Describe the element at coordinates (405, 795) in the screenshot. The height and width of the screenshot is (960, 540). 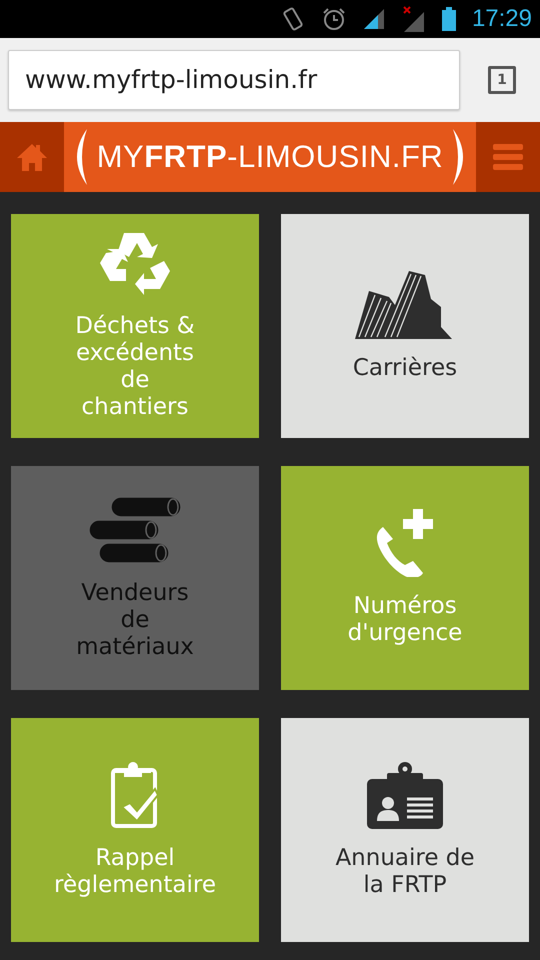
I see `id-badge-icon` at that location.